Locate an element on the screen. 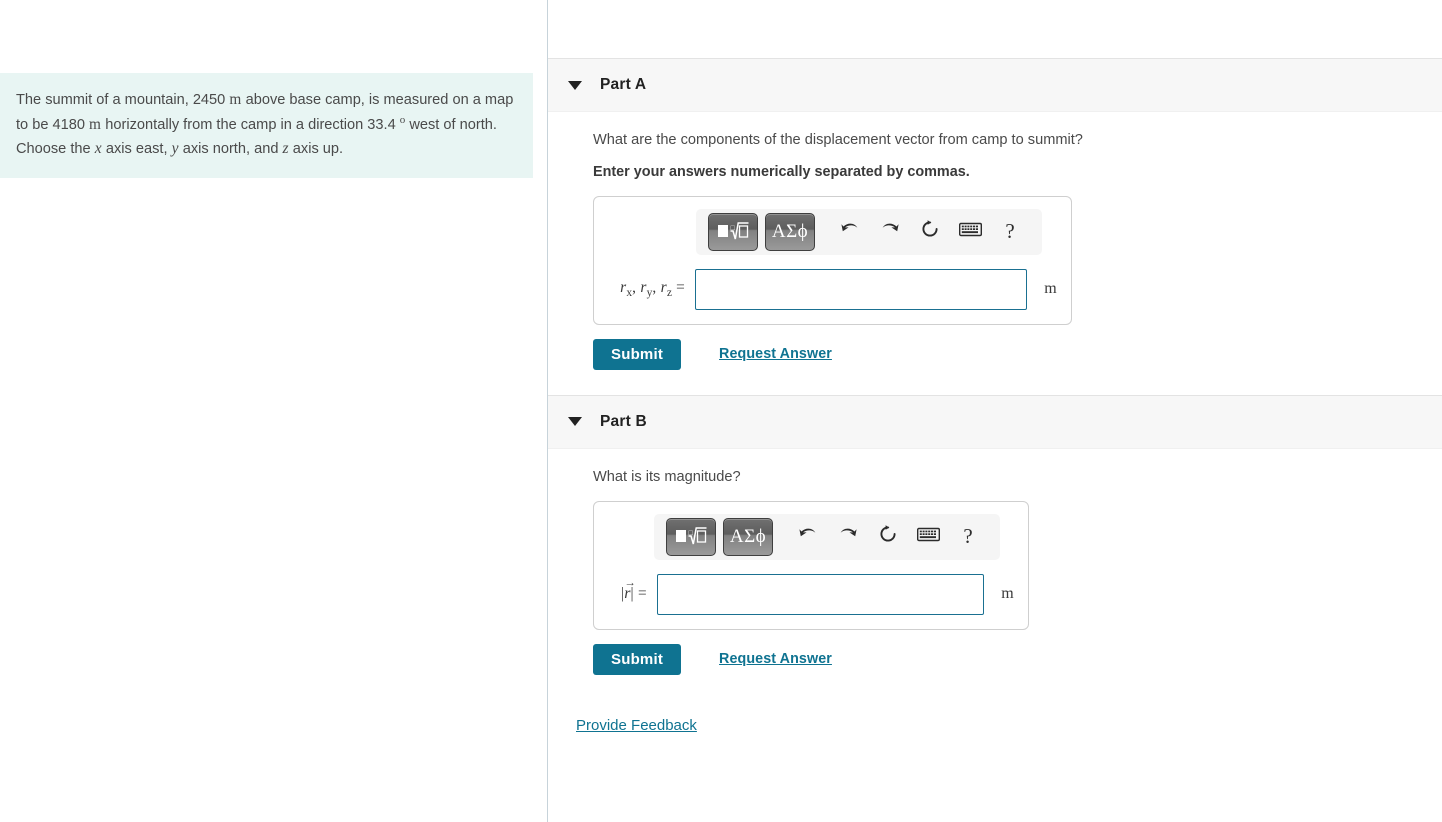  part-a-answer-box: □ ΑΣϕ ? rx, ry, rz = m is located at coordinates (832, 260).